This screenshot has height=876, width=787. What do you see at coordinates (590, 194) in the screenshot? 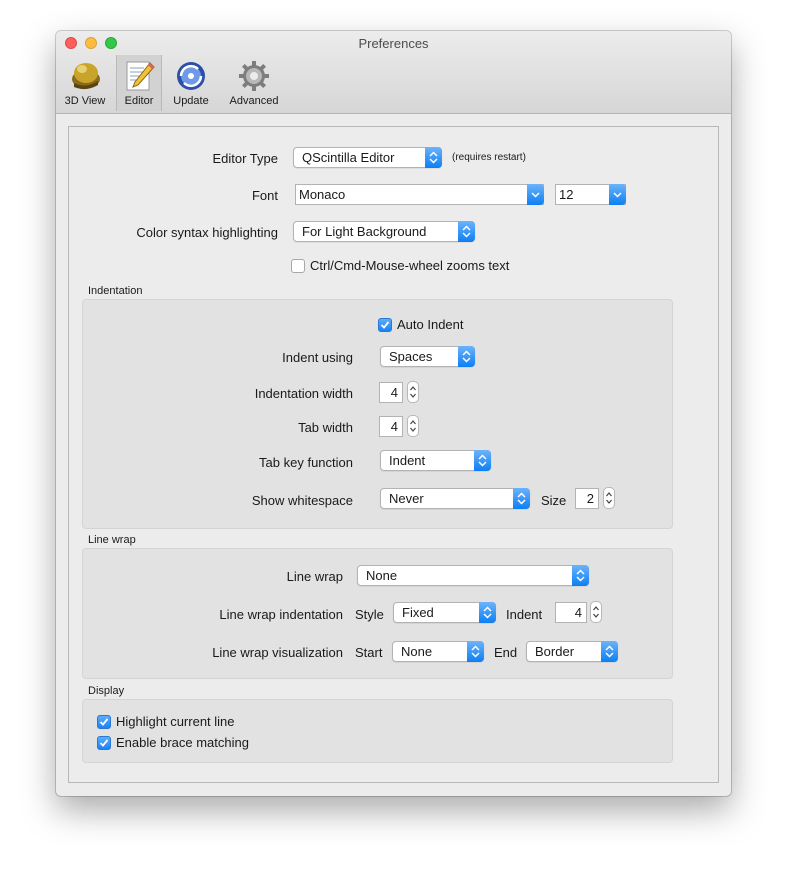
I see `font-size-select: 12` at bounding box center [590, 194].